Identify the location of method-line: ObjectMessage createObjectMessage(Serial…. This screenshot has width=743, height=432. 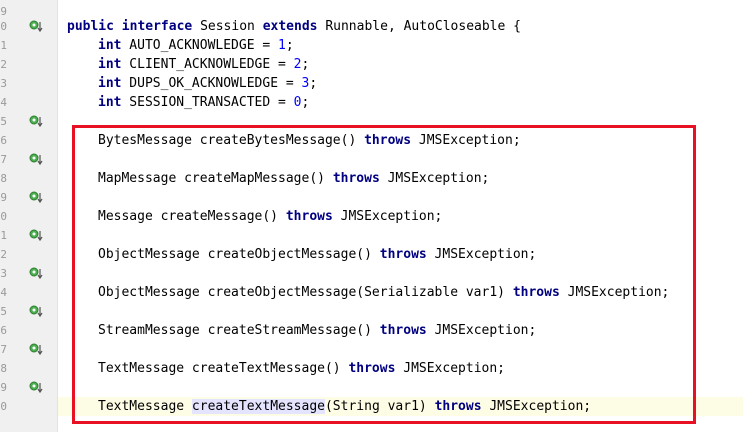
(400, 292).